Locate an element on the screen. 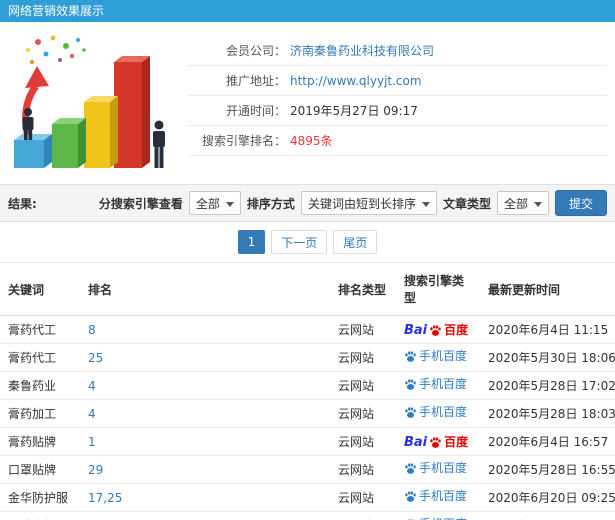  rank-count: 4895条 is located at coordinates (311, 140).